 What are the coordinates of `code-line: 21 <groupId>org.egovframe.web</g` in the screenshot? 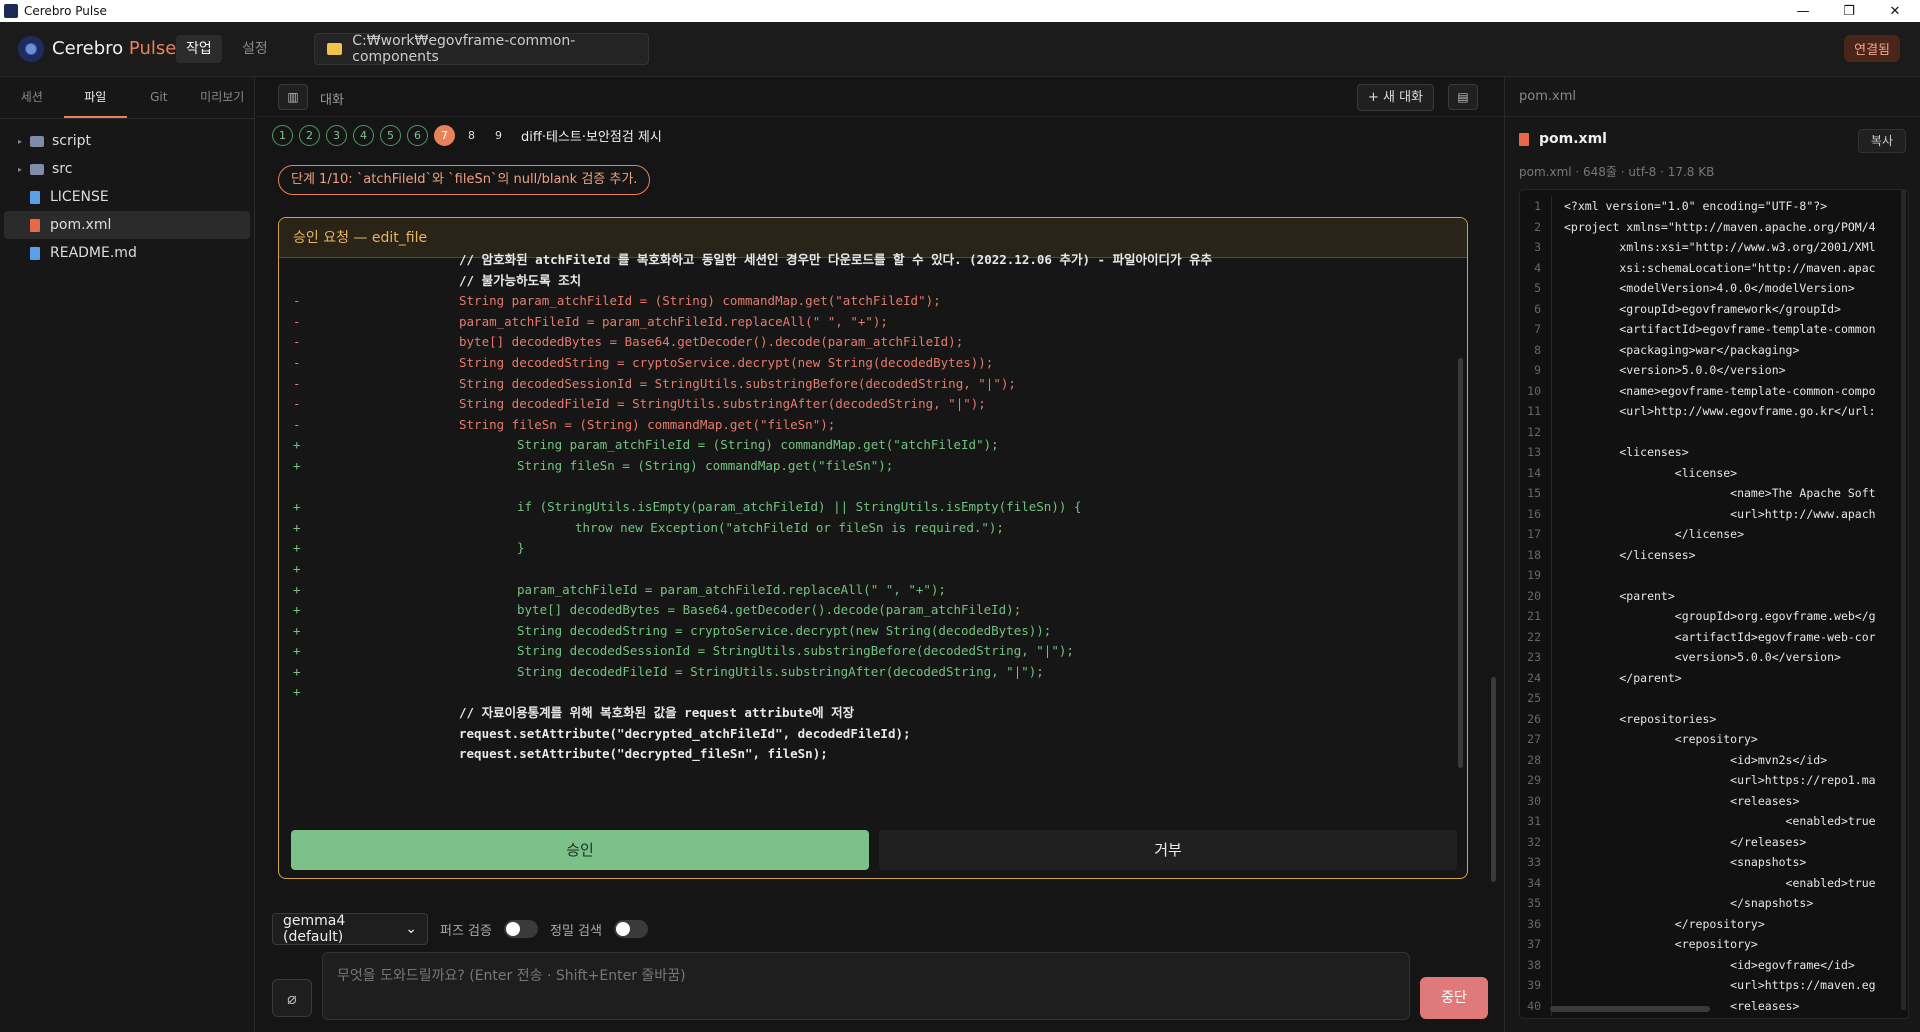 It's located at (1714, 616).